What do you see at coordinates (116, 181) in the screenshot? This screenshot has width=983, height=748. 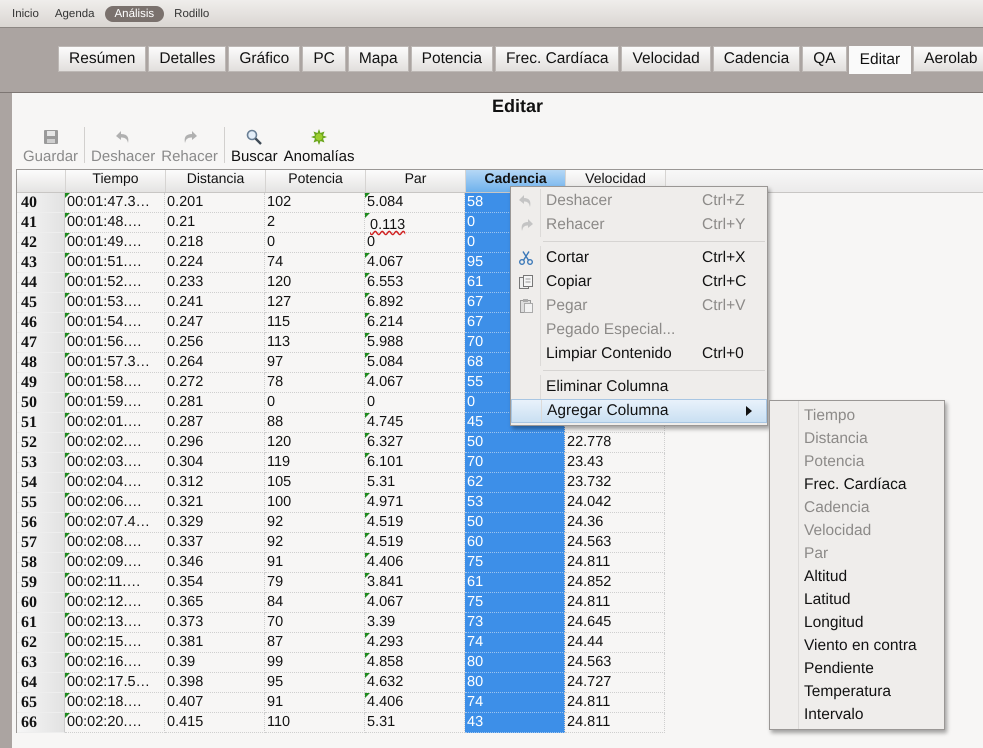 I see `column-header: Tiempo` at bounding box center [116, 181].